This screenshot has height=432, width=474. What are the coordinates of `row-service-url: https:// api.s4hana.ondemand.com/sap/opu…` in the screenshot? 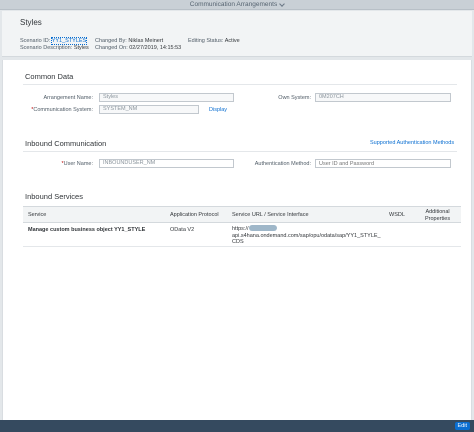 It's located at (307, 235).